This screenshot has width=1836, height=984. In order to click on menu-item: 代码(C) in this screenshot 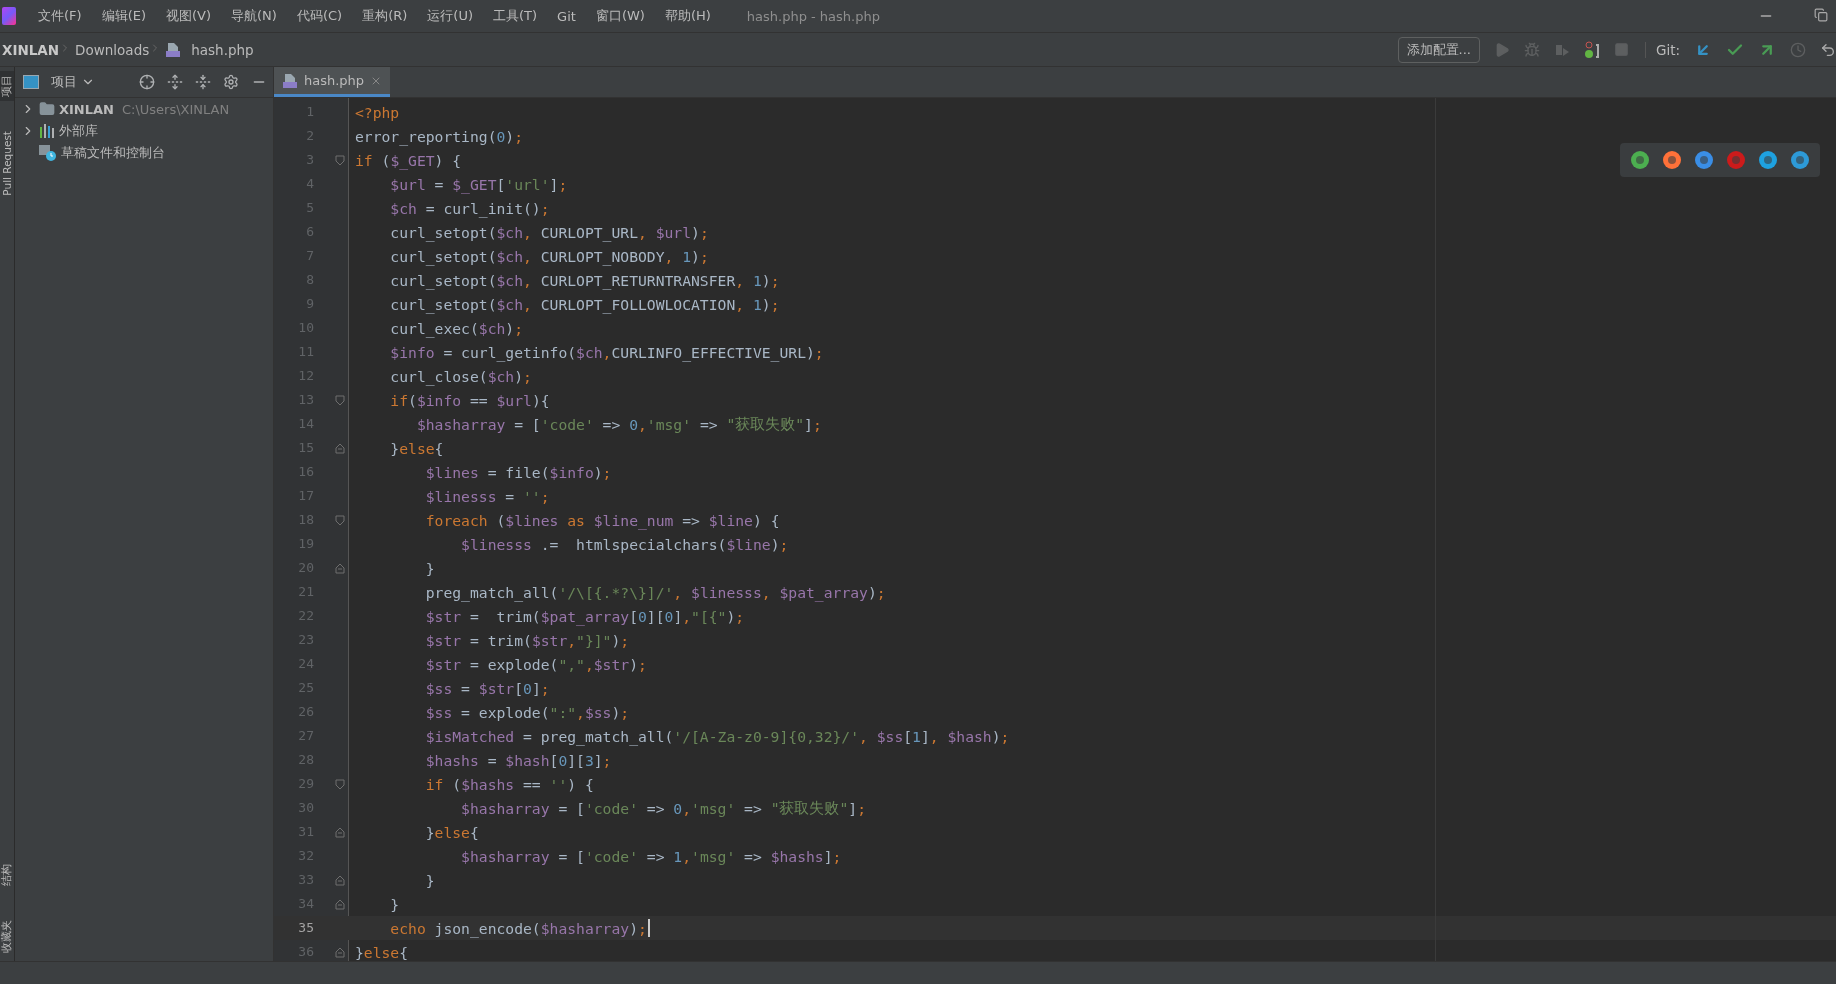, I will do `click(319, 16)`.